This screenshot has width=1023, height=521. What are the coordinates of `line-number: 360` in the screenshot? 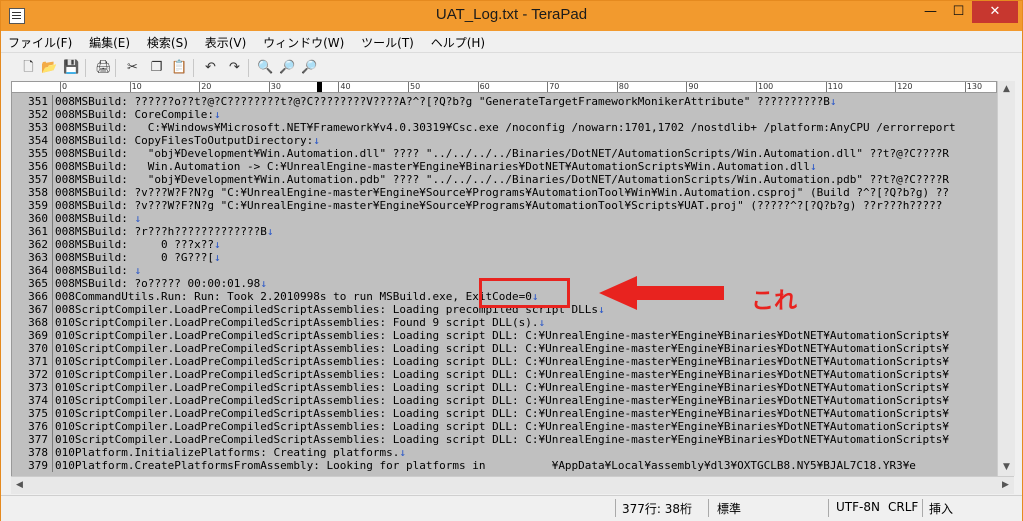 It's located at (38, 218).